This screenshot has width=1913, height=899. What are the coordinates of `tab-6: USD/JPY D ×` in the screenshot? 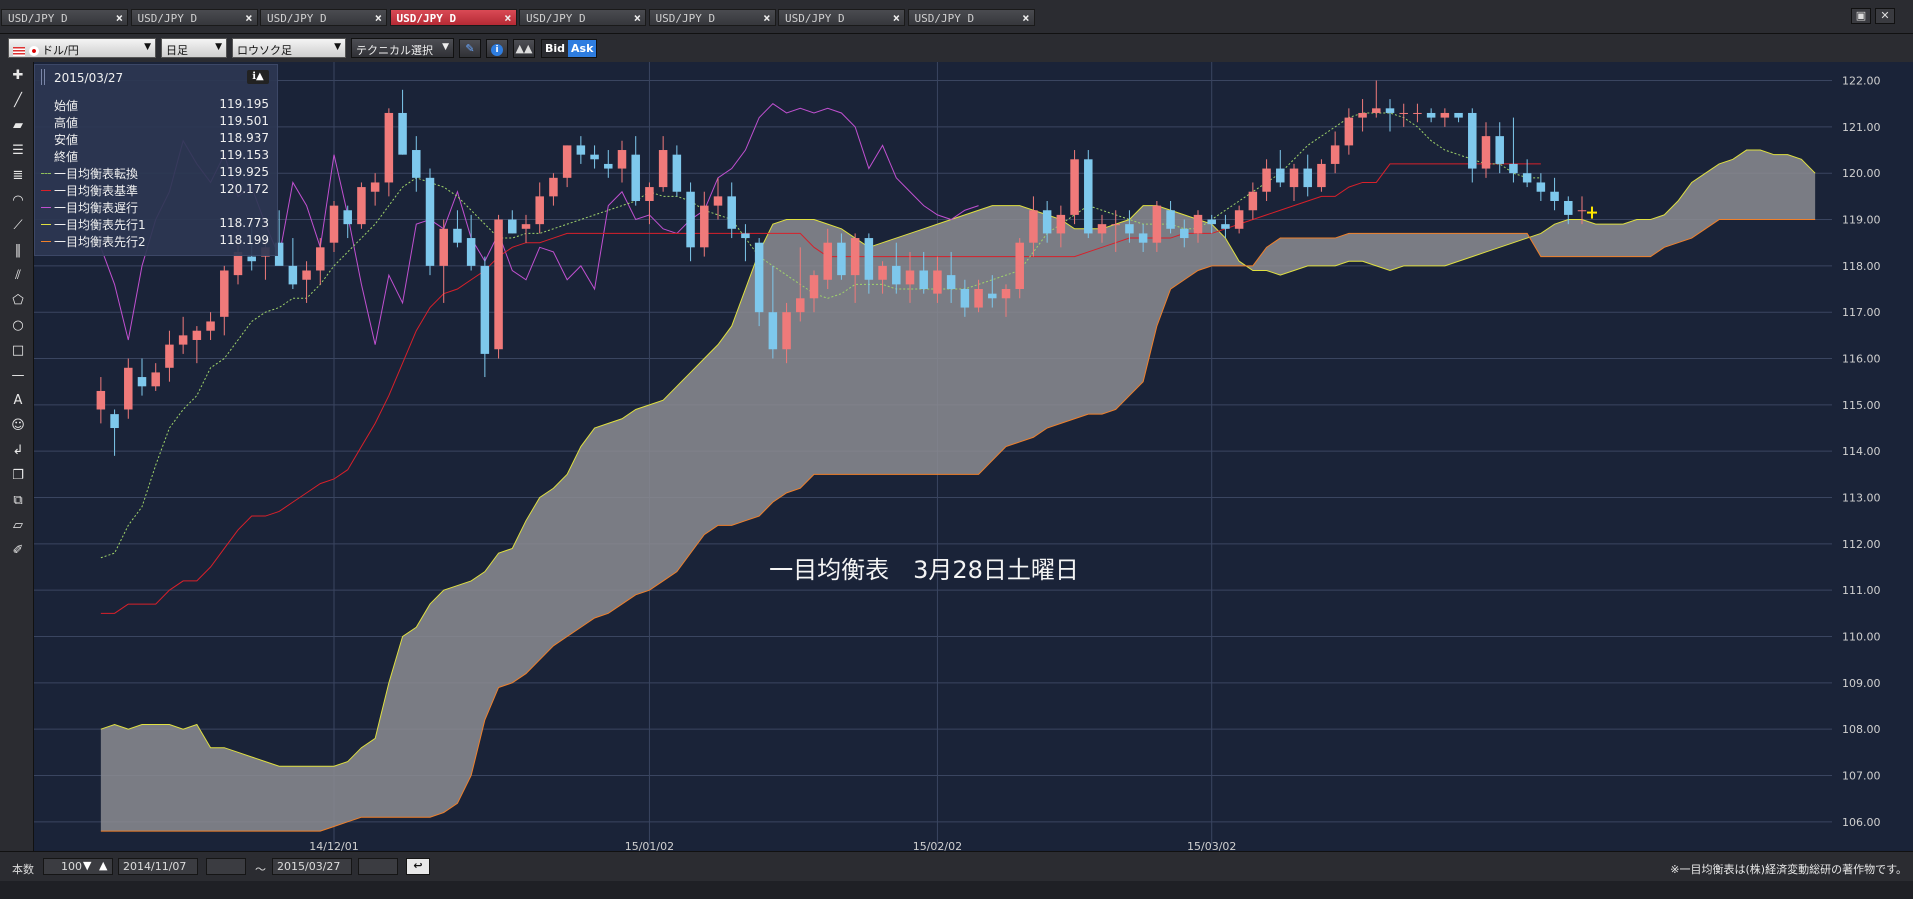 It's located at (712, 17).